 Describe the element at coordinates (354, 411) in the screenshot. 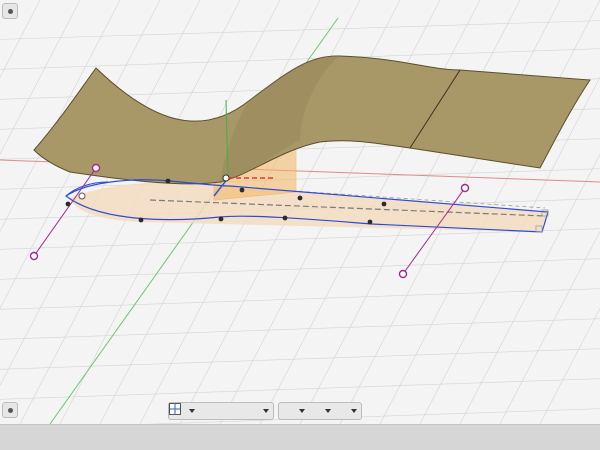

I see `grid-caret-icon` at that location.